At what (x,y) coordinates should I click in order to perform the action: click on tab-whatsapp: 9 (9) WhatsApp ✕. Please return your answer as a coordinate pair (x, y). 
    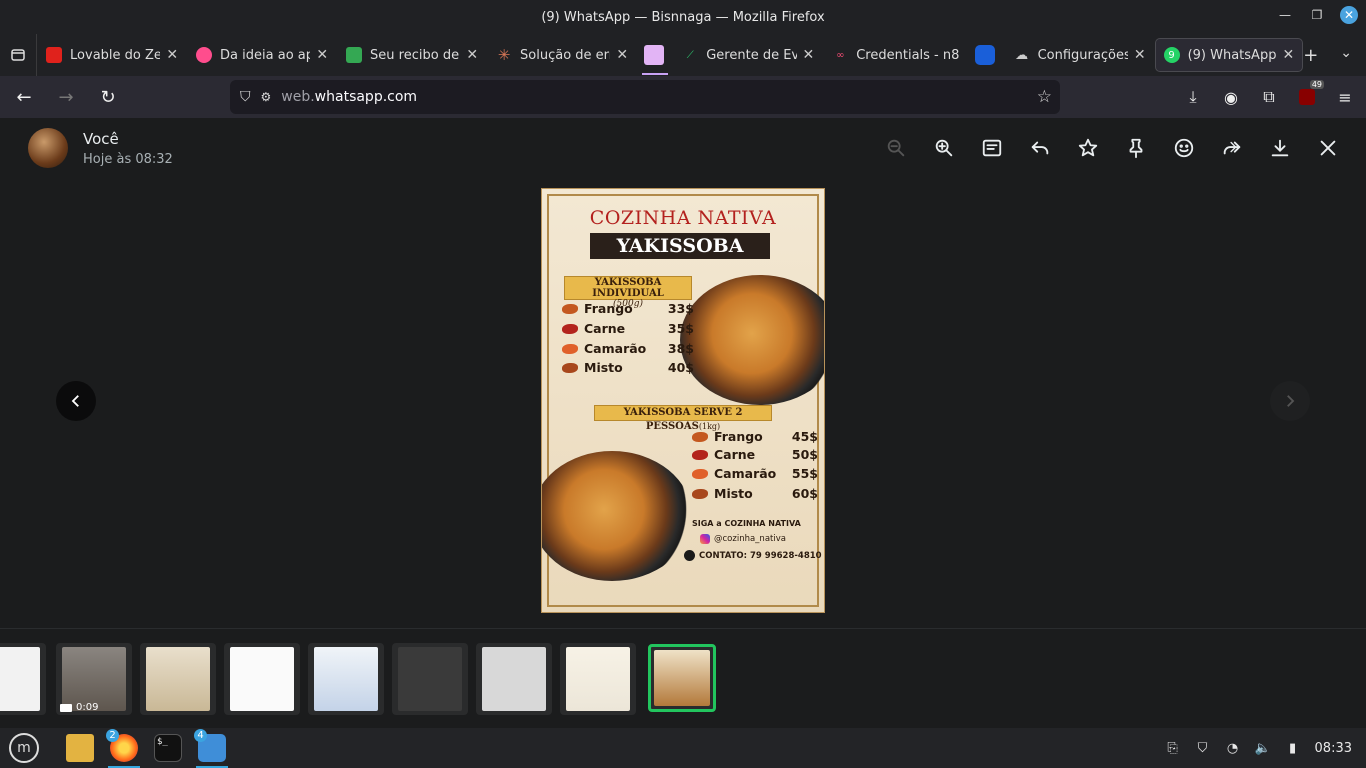
    Looking at the image, I should click on (1229, 55).